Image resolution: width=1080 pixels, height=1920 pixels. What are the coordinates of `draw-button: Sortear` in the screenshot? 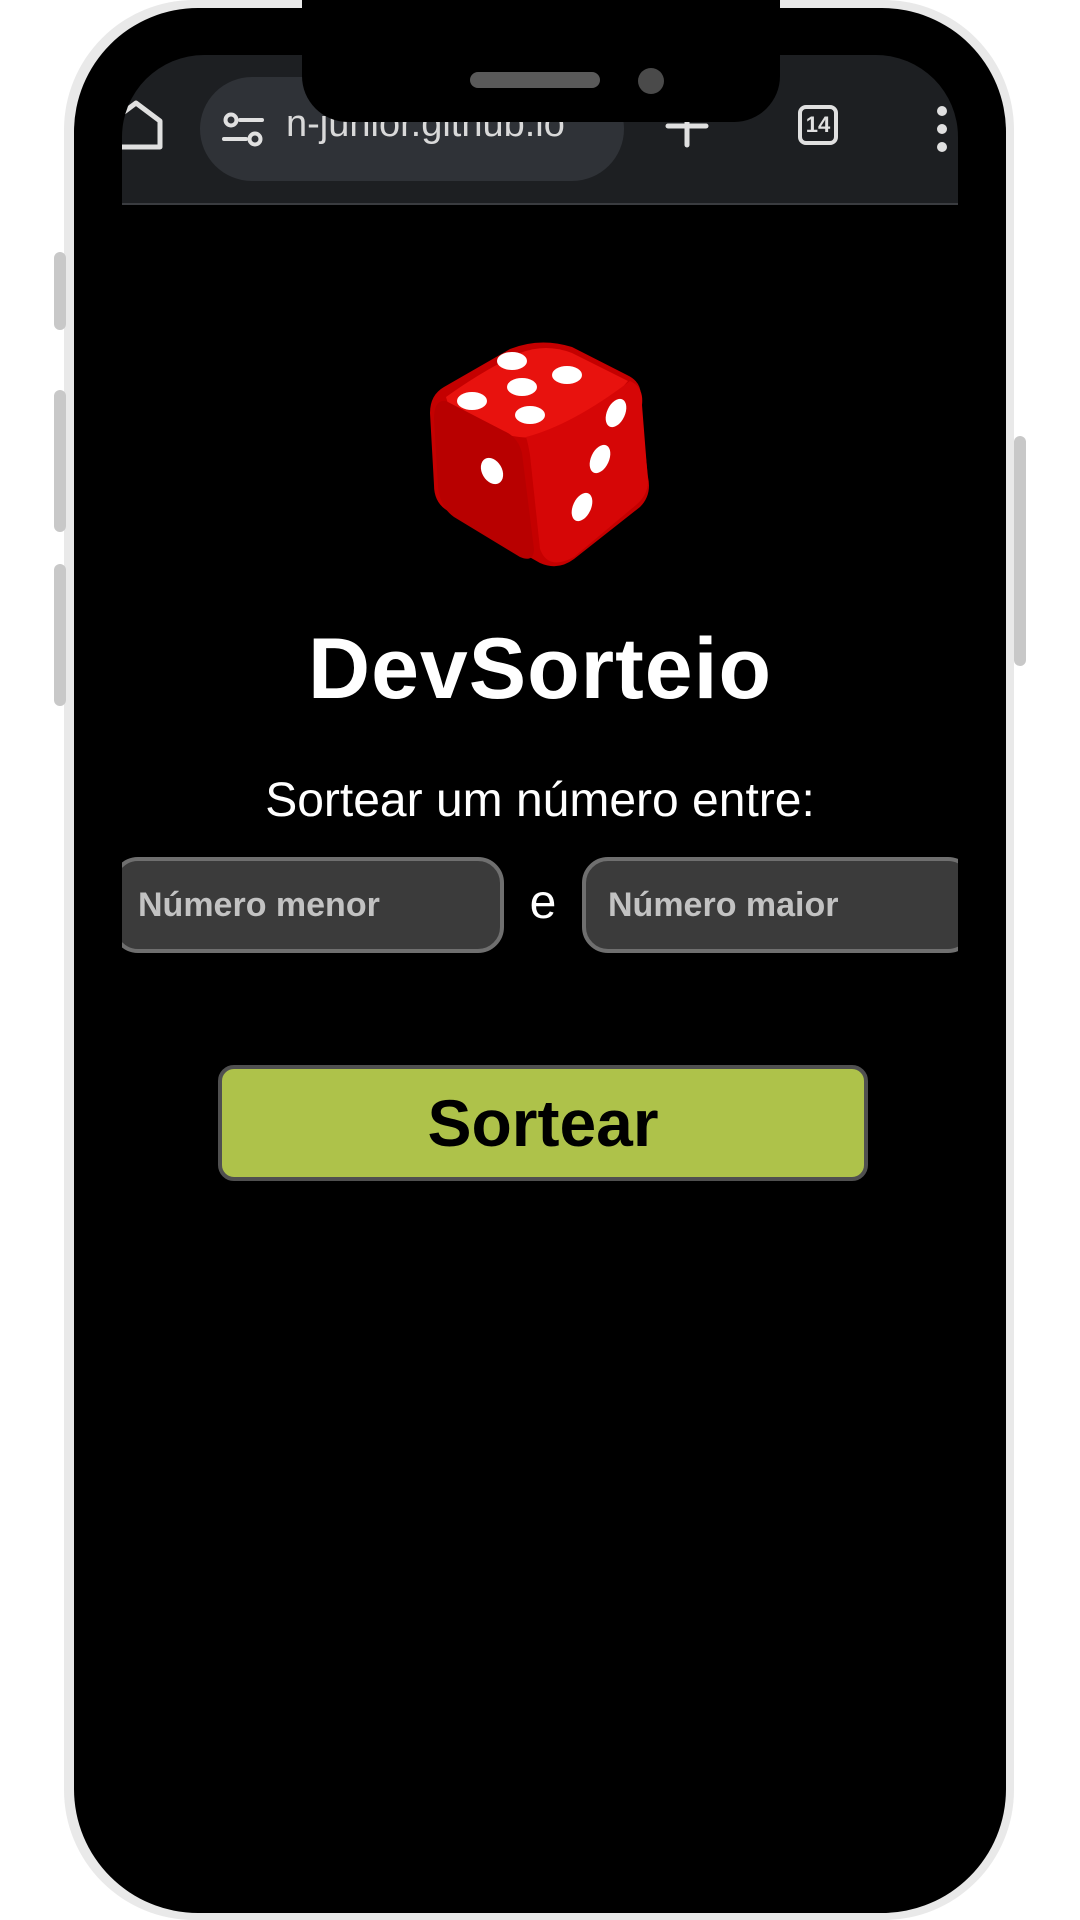 It's located at (543, 1123).